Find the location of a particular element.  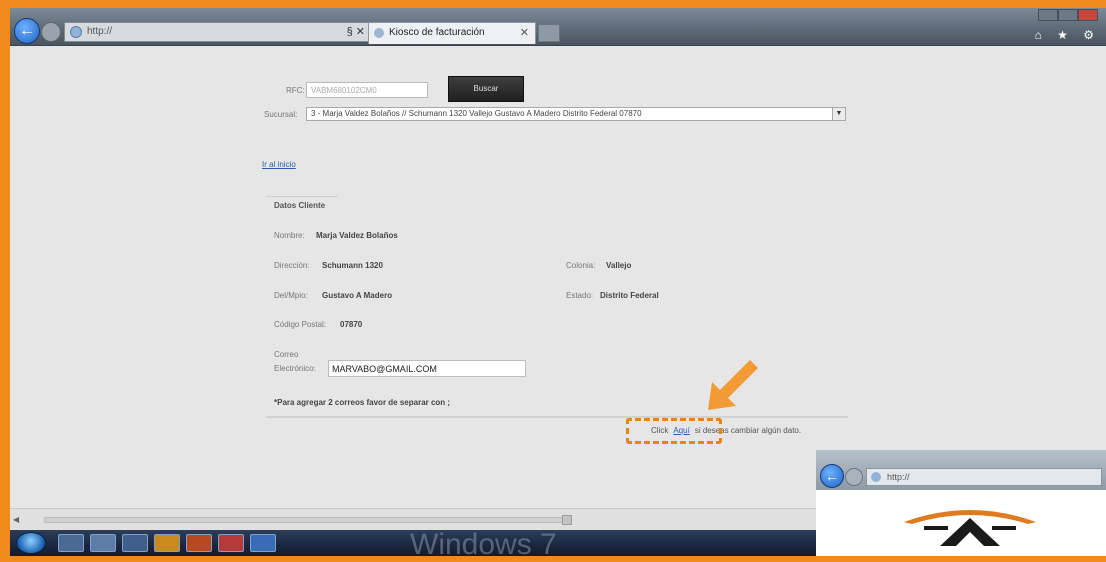

estado-value: Distrito Federal is located at coordinates (629, 295).